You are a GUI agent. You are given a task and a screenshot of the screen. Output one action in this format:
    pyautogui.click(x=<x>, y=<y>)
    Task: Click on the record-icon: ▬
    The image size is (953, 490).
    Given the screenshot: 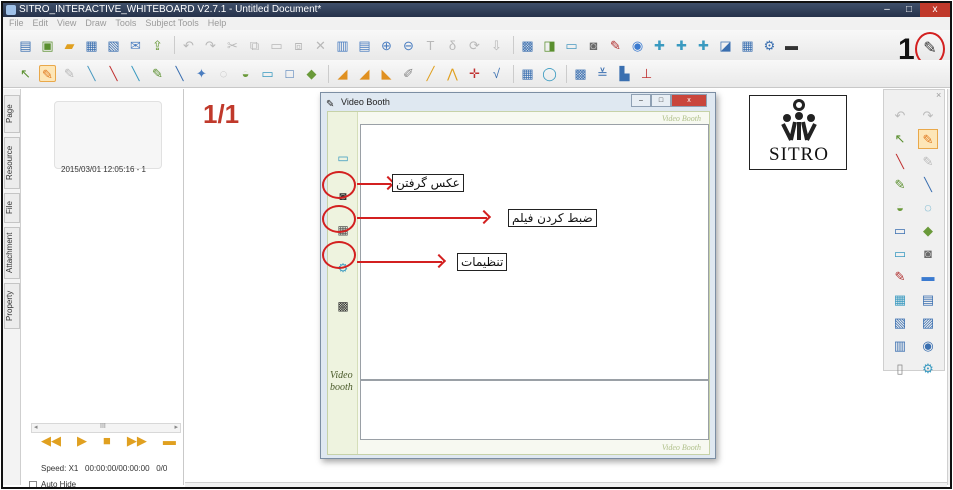 What is the action you would take?
    pyautogui.click(x=928, y=277)
    